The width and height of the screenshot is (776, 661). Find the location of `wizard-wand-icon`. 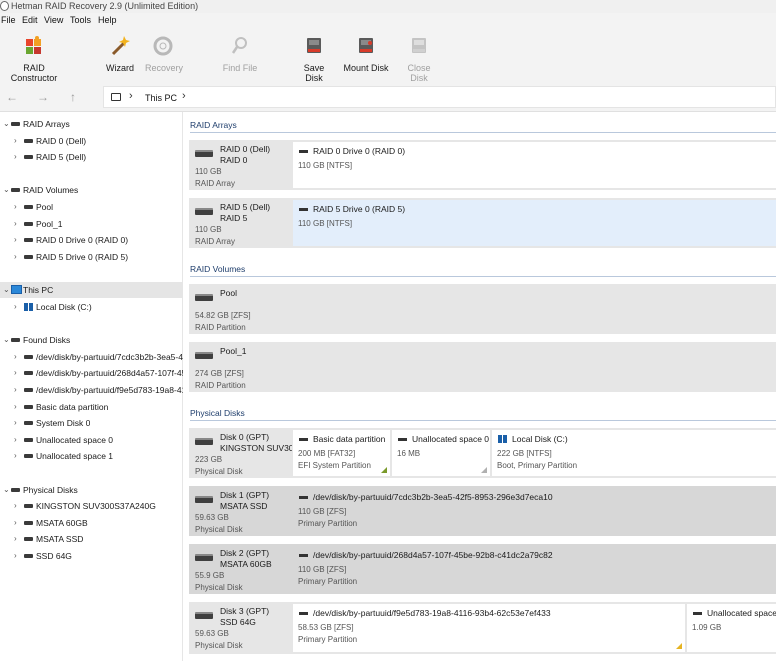

wizard-wand-icon is located at coordinates (120, 46).